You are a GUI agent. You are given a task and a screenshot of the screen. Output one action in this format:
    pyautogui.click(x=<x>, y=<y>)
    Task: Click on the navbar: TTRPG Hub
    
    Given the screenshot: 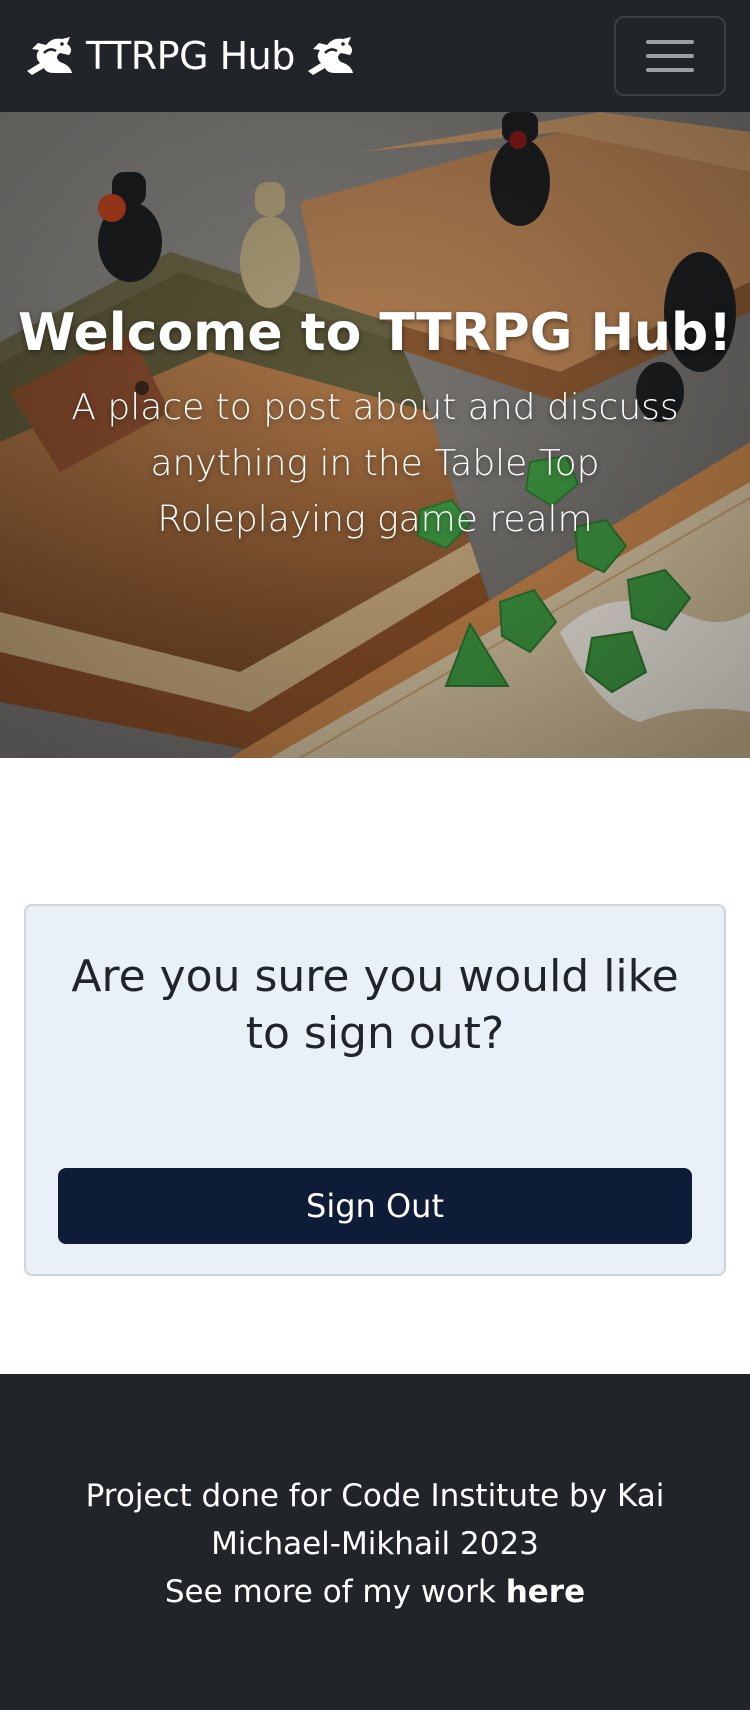 What is the action you would take?
    pyautogui.click(x=375, y=56)
    